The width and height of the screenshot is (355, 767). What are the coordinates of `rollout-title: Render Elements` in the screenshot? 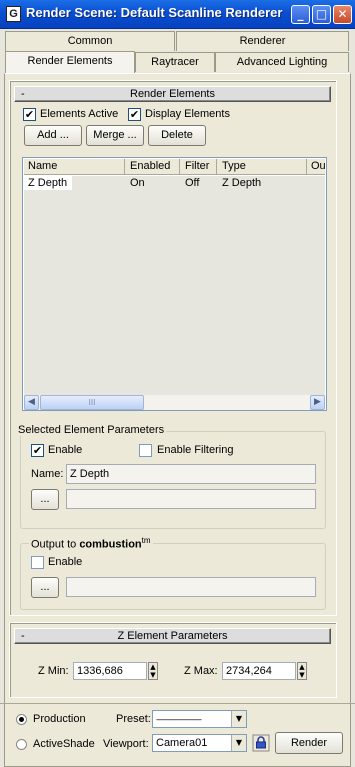 It's located at (172, 94).